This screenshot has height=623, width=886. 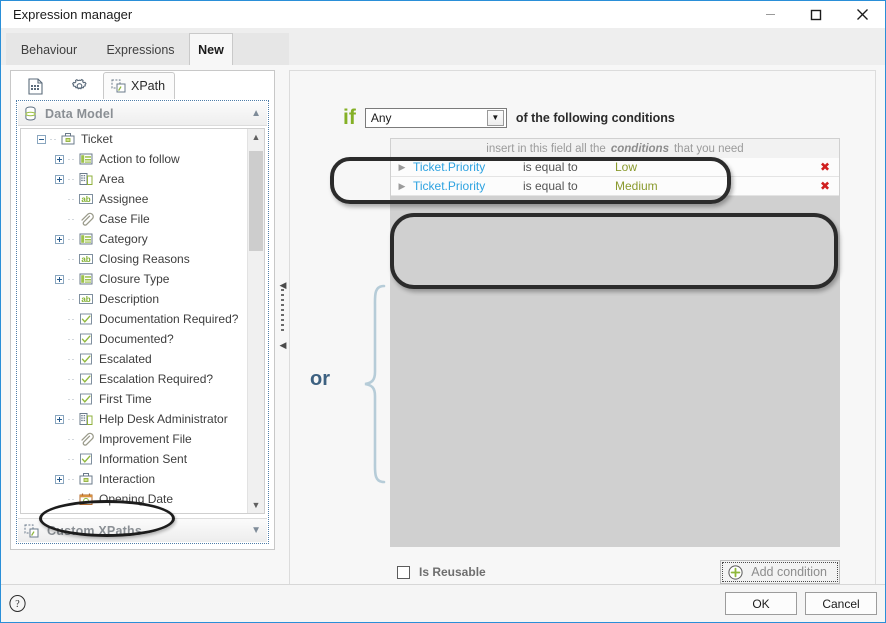 What do you see at coordinates (129, 299) in the screenshot?
I see `tree-item-label: Description` at bounding box center [129, 299].